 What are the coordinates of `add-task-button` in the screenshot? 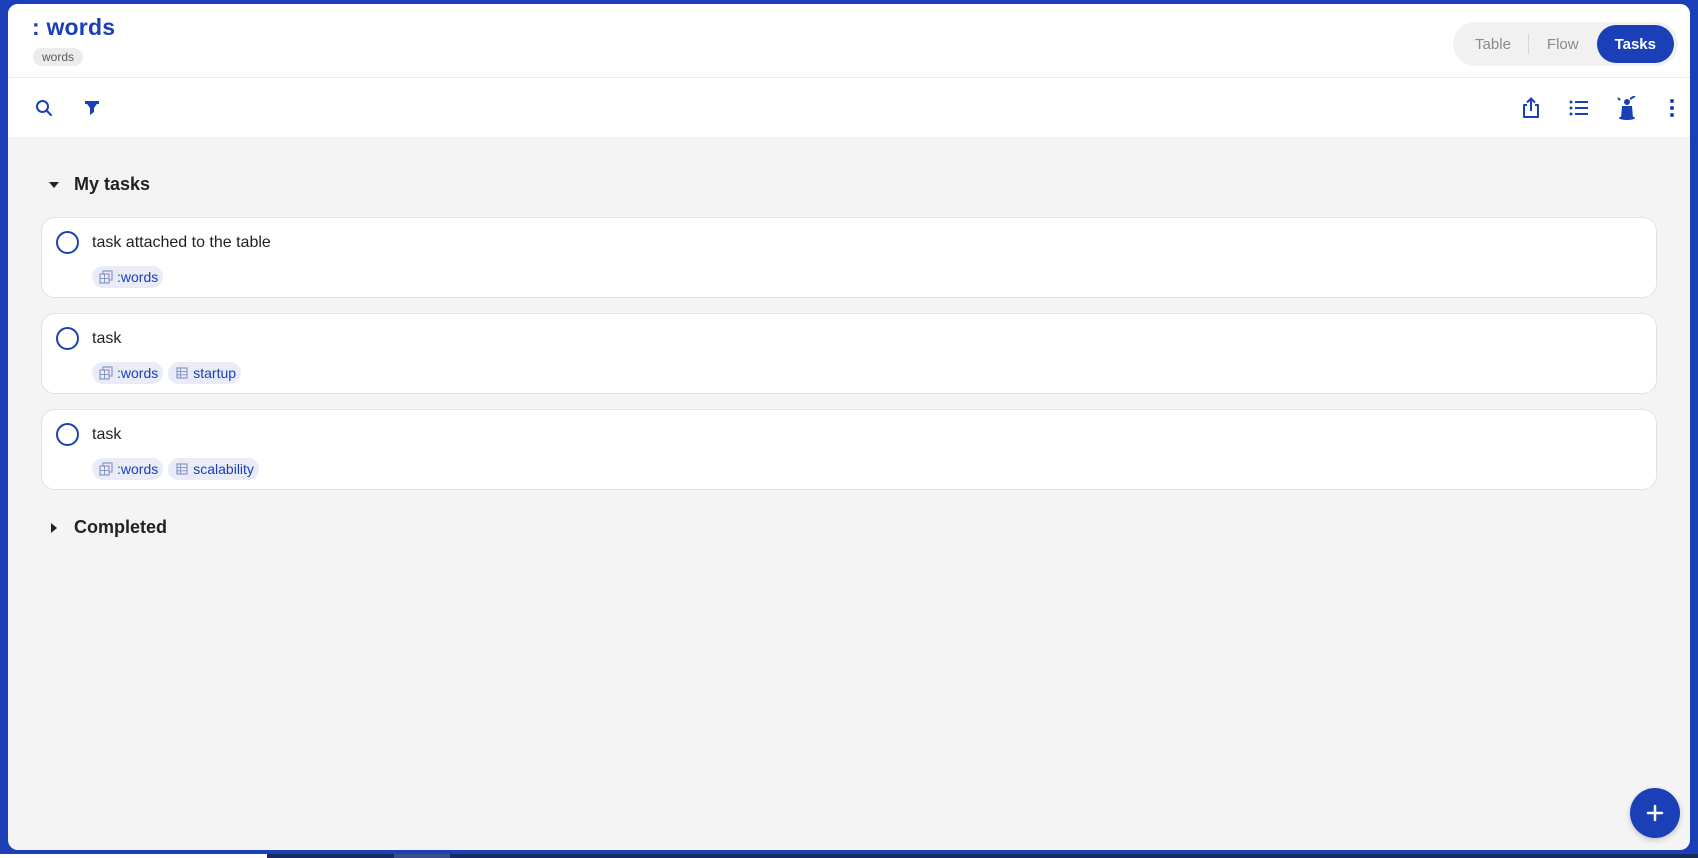 It's located at (1655, 813).